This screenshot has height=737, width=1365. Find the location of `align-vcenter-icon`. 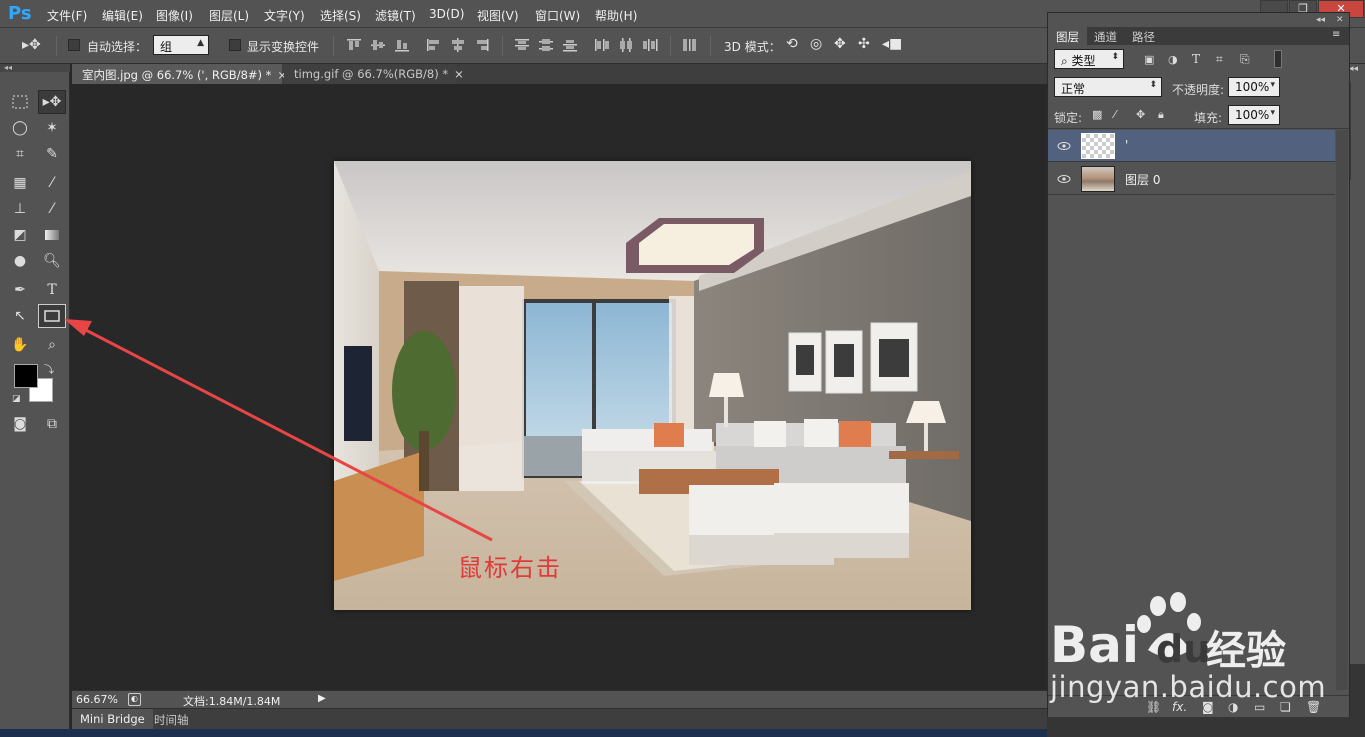

align-vcenter-icon is located at coordinates (378, 45).